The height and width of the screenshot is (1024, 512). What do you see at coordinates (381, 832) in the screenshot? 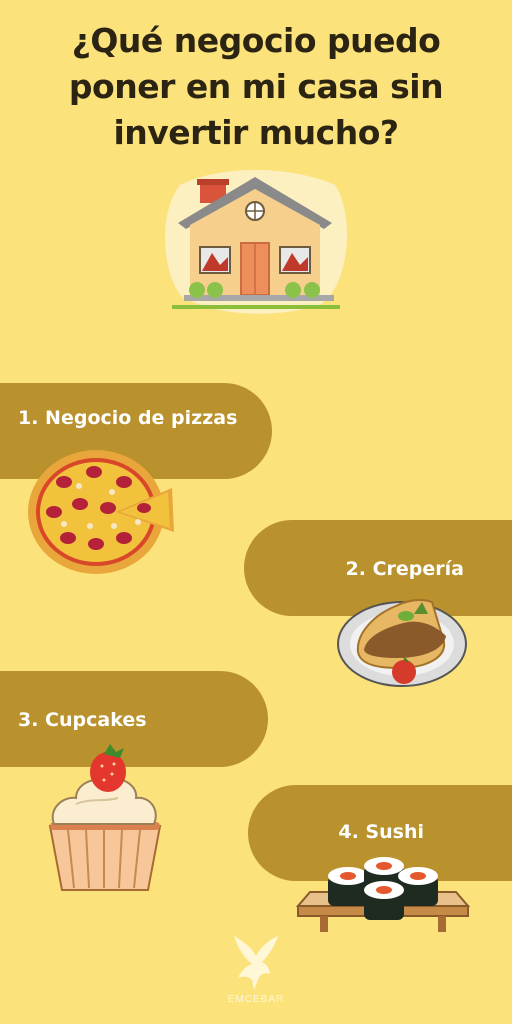
I see `item-sushi-label: 4. Sushi` at bounding box center [381, 832].